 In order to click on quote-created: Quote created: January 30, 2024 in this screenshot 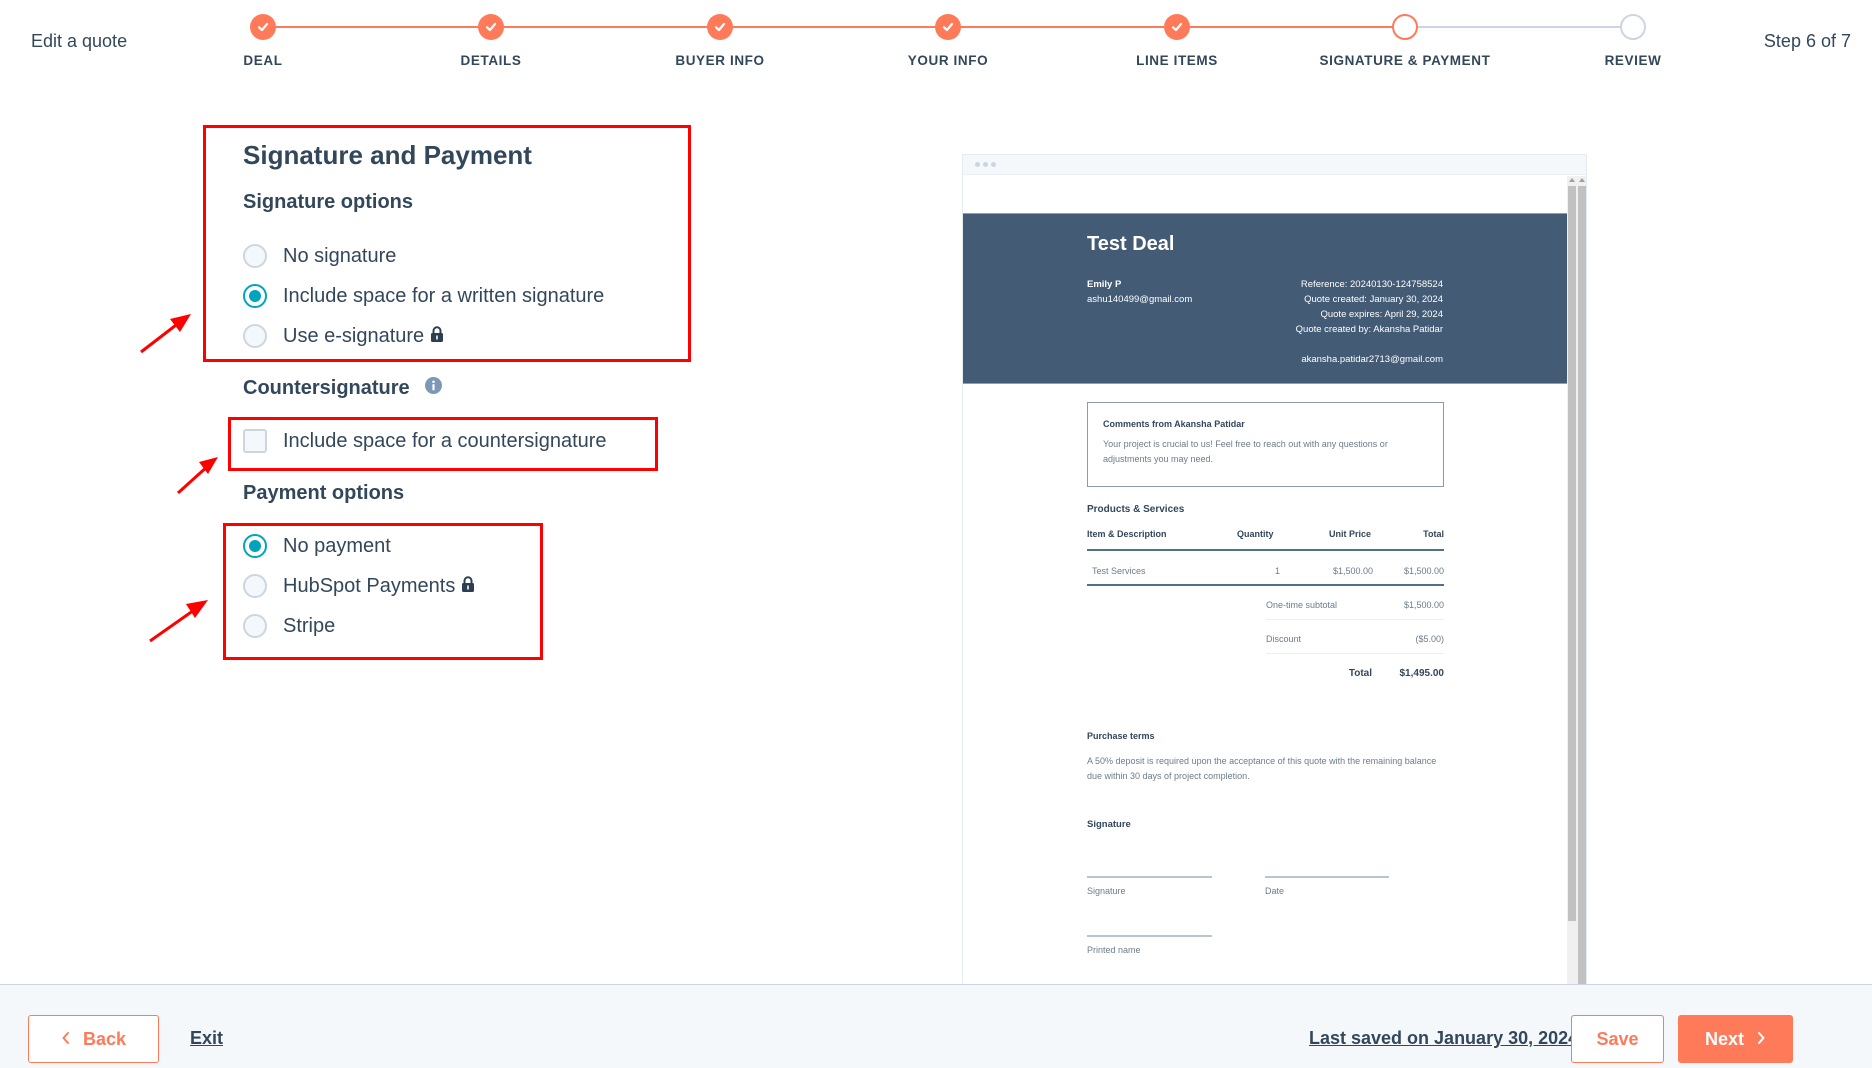, I will do `click(1373, 299)`.